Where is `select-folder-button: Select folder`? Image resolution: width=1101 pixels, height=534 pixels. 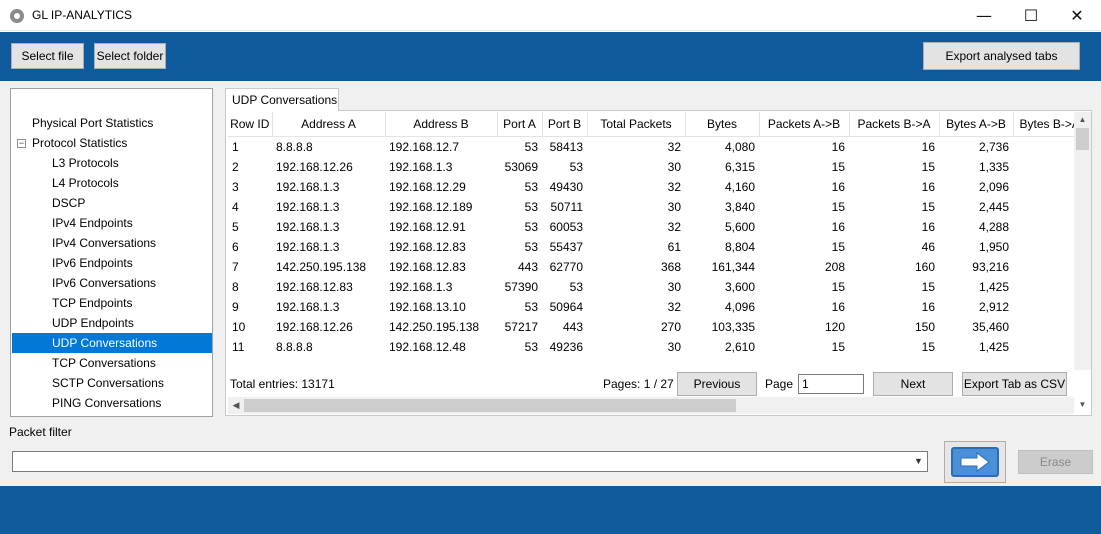
select-folder-button: Select folder is located at coordinates (130, 56).